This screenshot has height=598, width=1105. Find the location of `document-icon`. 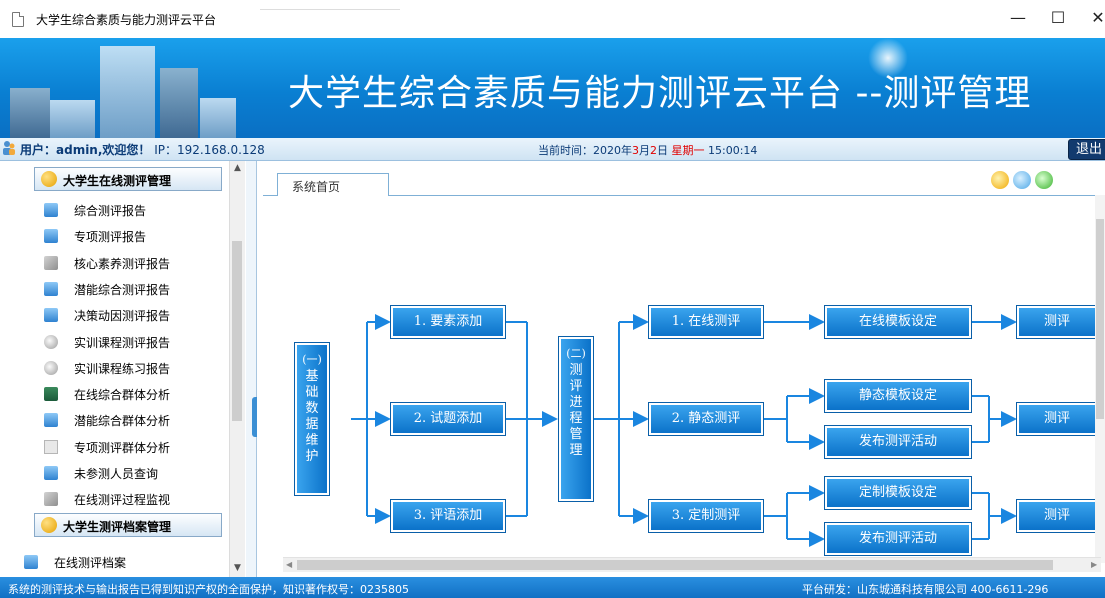

document-icon is located at coordinates (18, 19).